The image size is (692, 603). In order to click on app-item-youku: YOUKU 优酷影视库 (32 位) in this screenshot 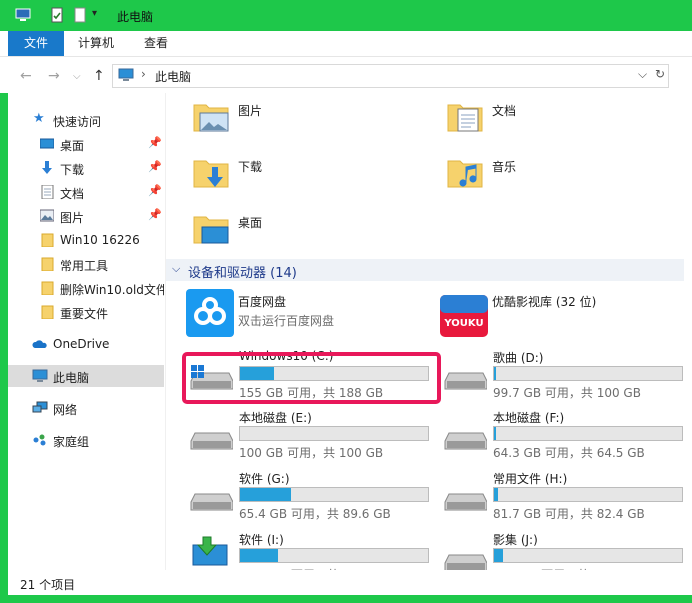, I will do `click(565, 313)`.